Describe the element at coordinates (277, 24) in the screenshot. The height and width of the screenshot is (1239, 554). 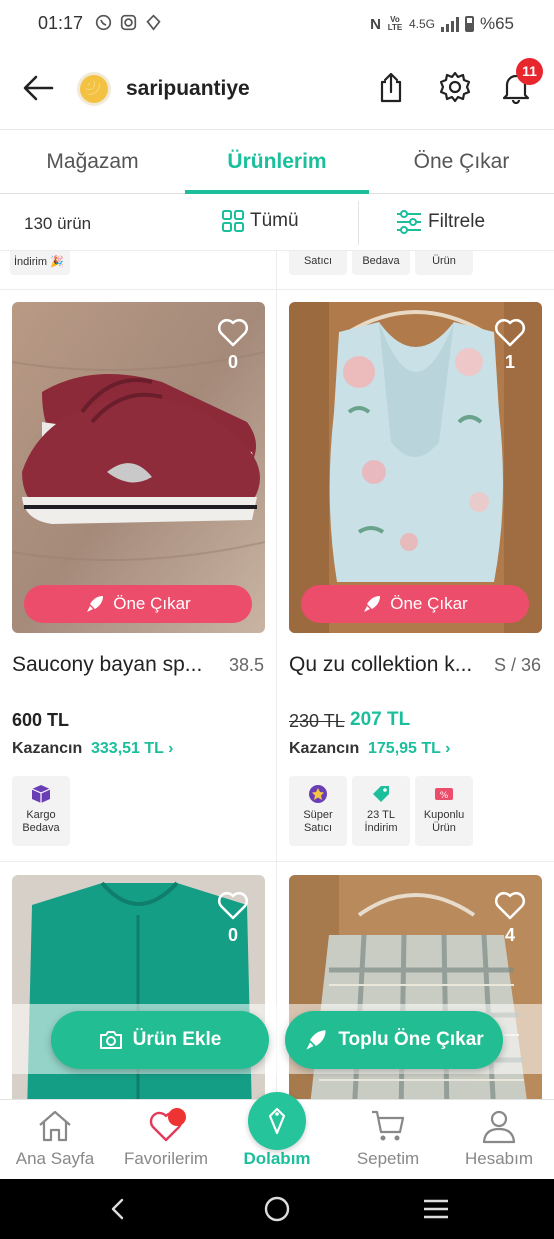
I see `status-bar: 01:17 N Vo LTE 4.5G %65` at that location.